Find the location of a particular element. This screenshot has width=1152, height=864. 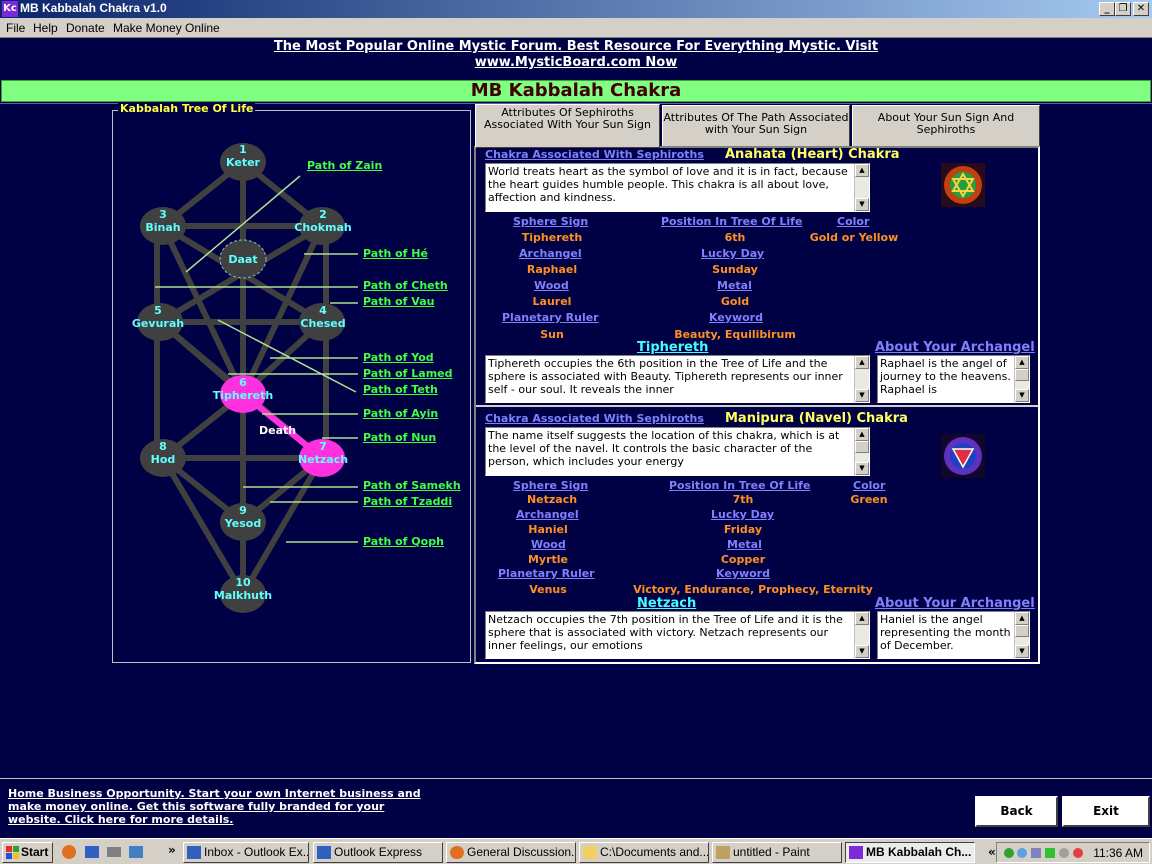

network-tray-icon is located at coordinates (1009, 853).